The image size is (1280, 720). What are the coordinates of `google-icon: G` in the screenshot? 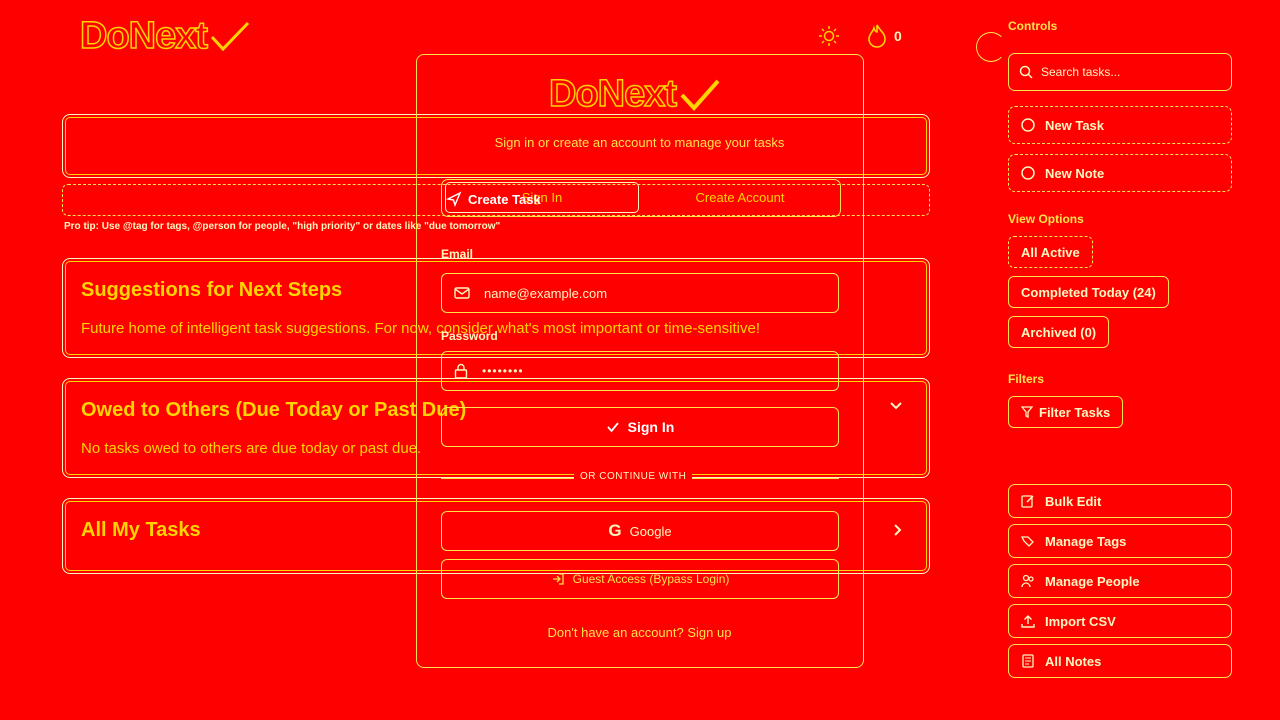 It's located at (615, 530).